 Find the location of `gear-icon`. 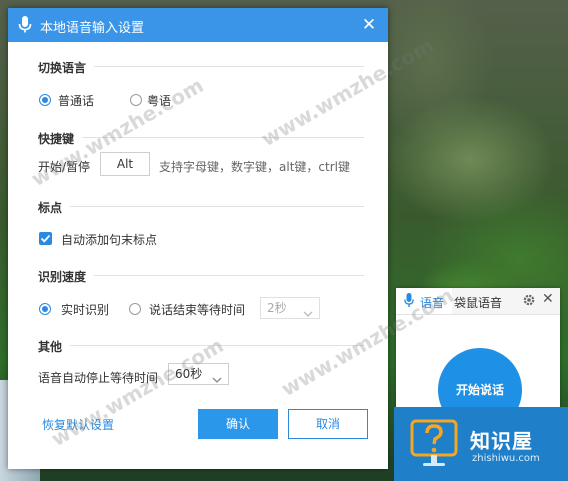

gear-icon is located at coordinates (529, 301).